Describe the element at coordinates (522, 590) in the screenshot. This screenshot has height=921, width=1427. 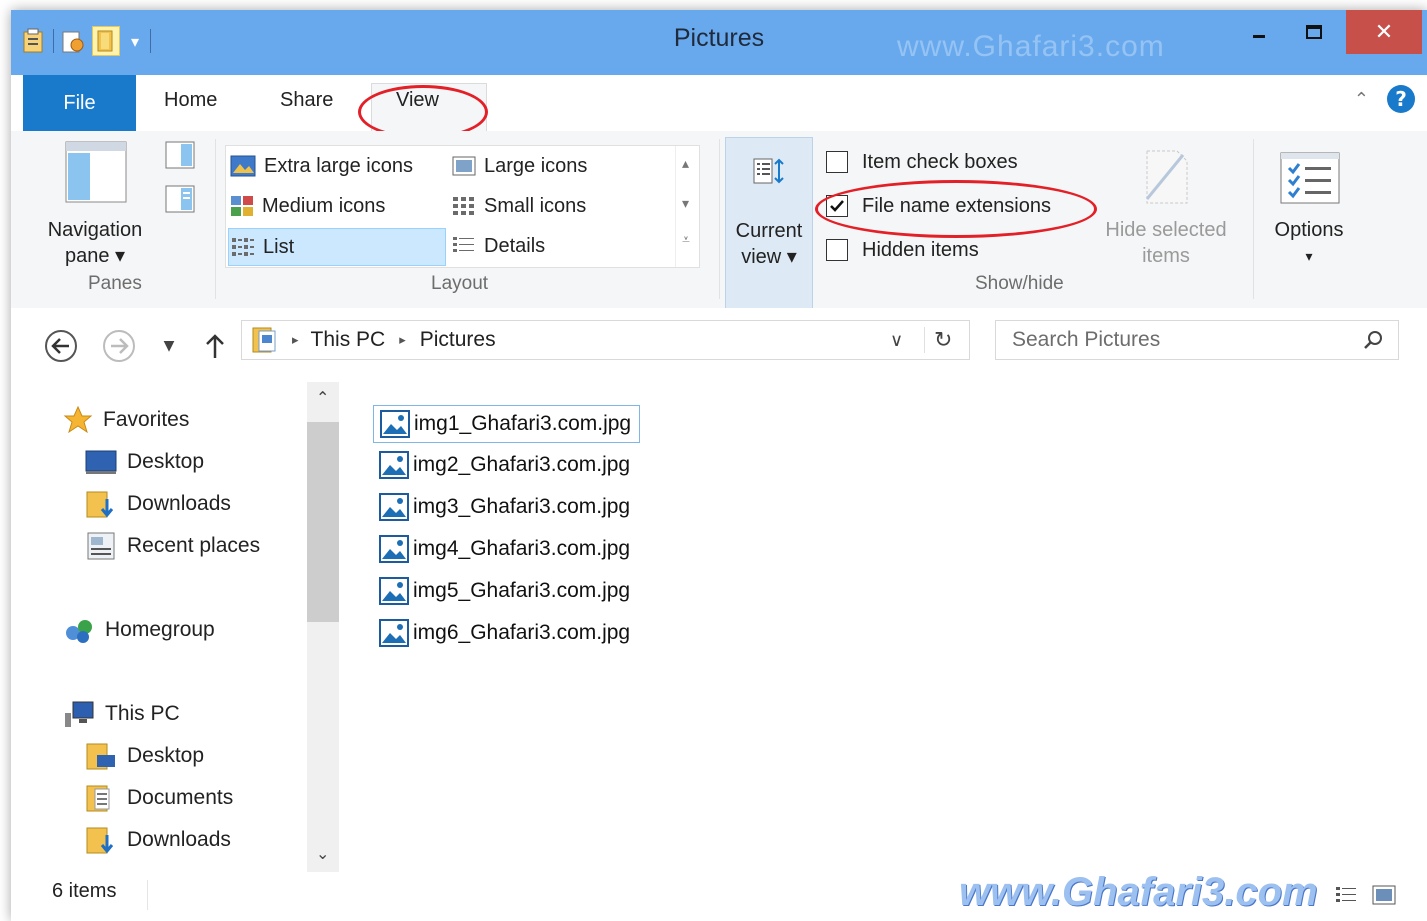
I see `file-name: img5_Ghafari3.com.jpg` at that location.